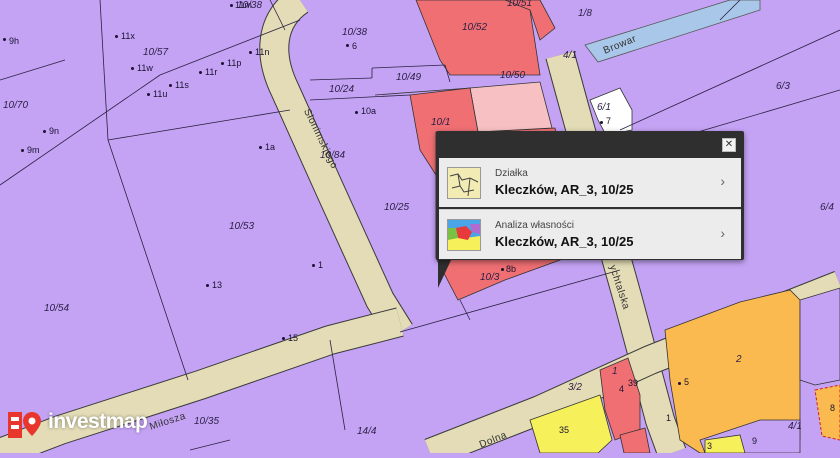 The height and width of the screenshot is (458, 840). I want to click on point-label: 5, so click(687, 382).